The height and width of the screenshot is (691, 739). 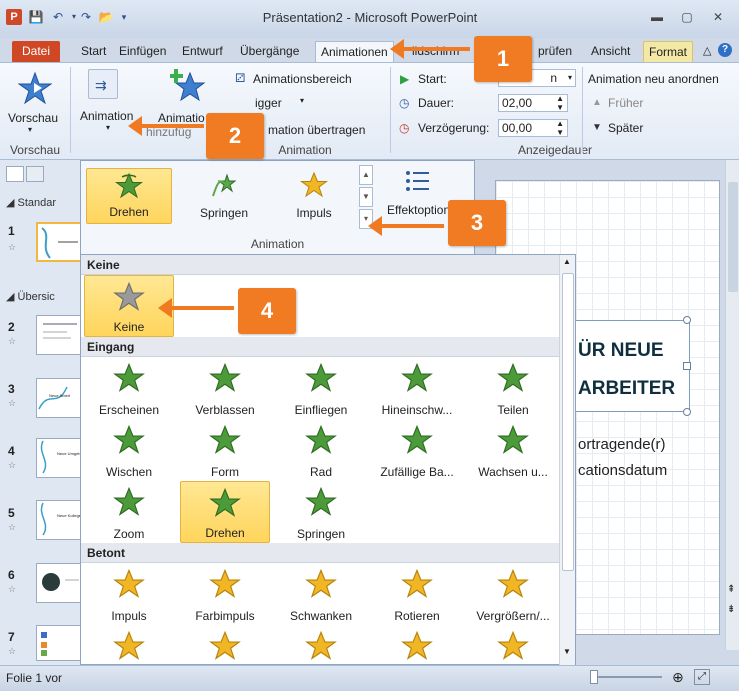 I want to click on move-later-button: Später, so click(x=625, y=128).